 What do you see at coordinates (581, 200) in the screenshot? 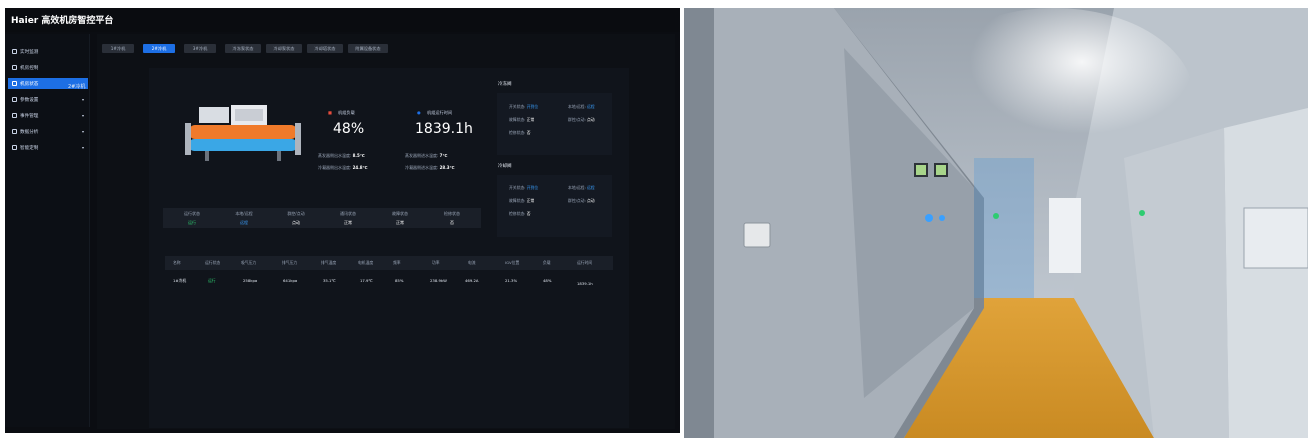
I see `valve-cooling-group: 群控/点动: 点动` at bounding box center [581, 200].